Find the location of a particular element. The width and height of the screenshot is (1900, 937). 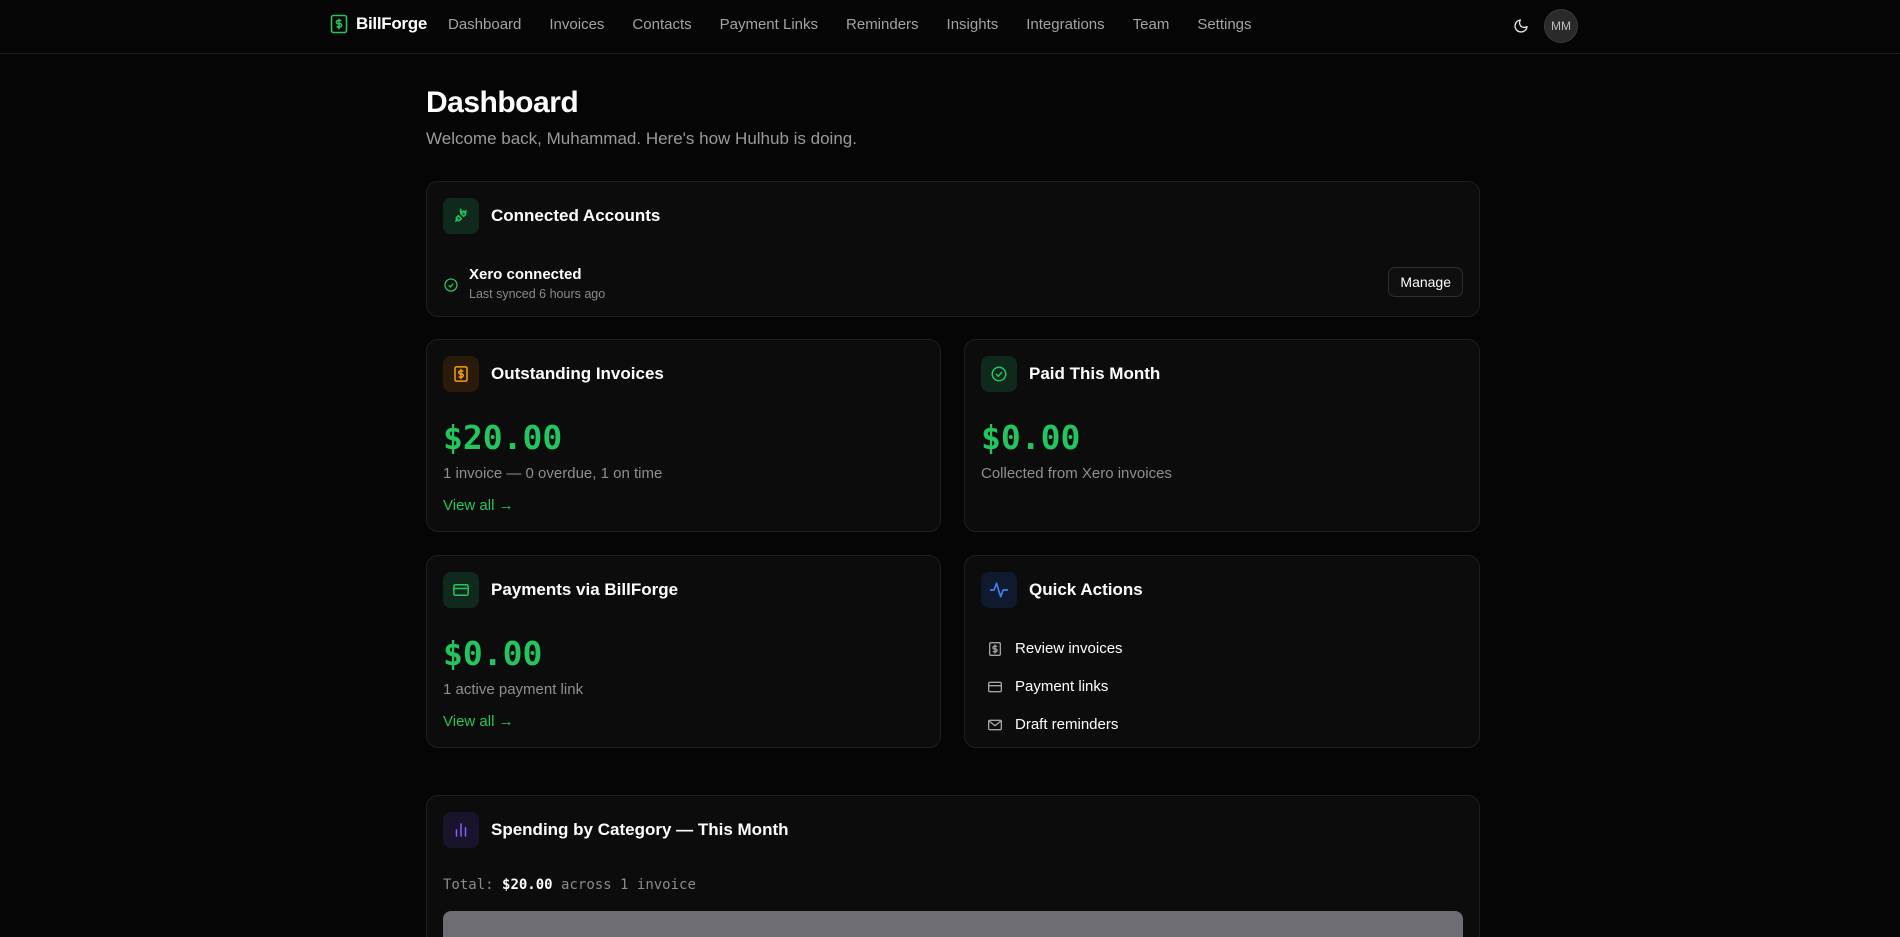

payment-links-action: Payment links is located at coordinates (1055, 686).